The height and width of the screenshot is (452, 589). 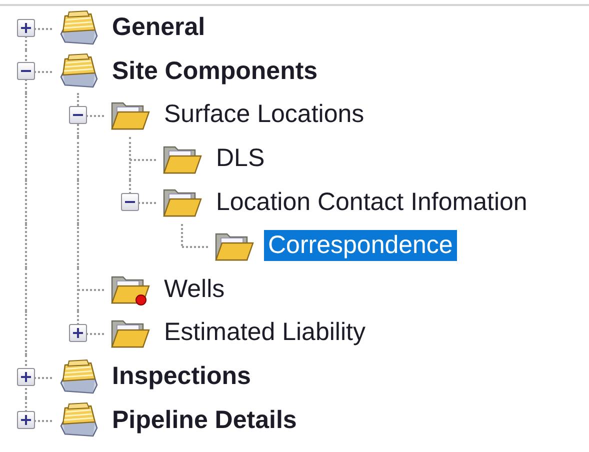 What do you see at coordinates (372, 202) in the screenshot?
I see `tree-item: Location Contact Infomation` at bounding box center [372, 202].